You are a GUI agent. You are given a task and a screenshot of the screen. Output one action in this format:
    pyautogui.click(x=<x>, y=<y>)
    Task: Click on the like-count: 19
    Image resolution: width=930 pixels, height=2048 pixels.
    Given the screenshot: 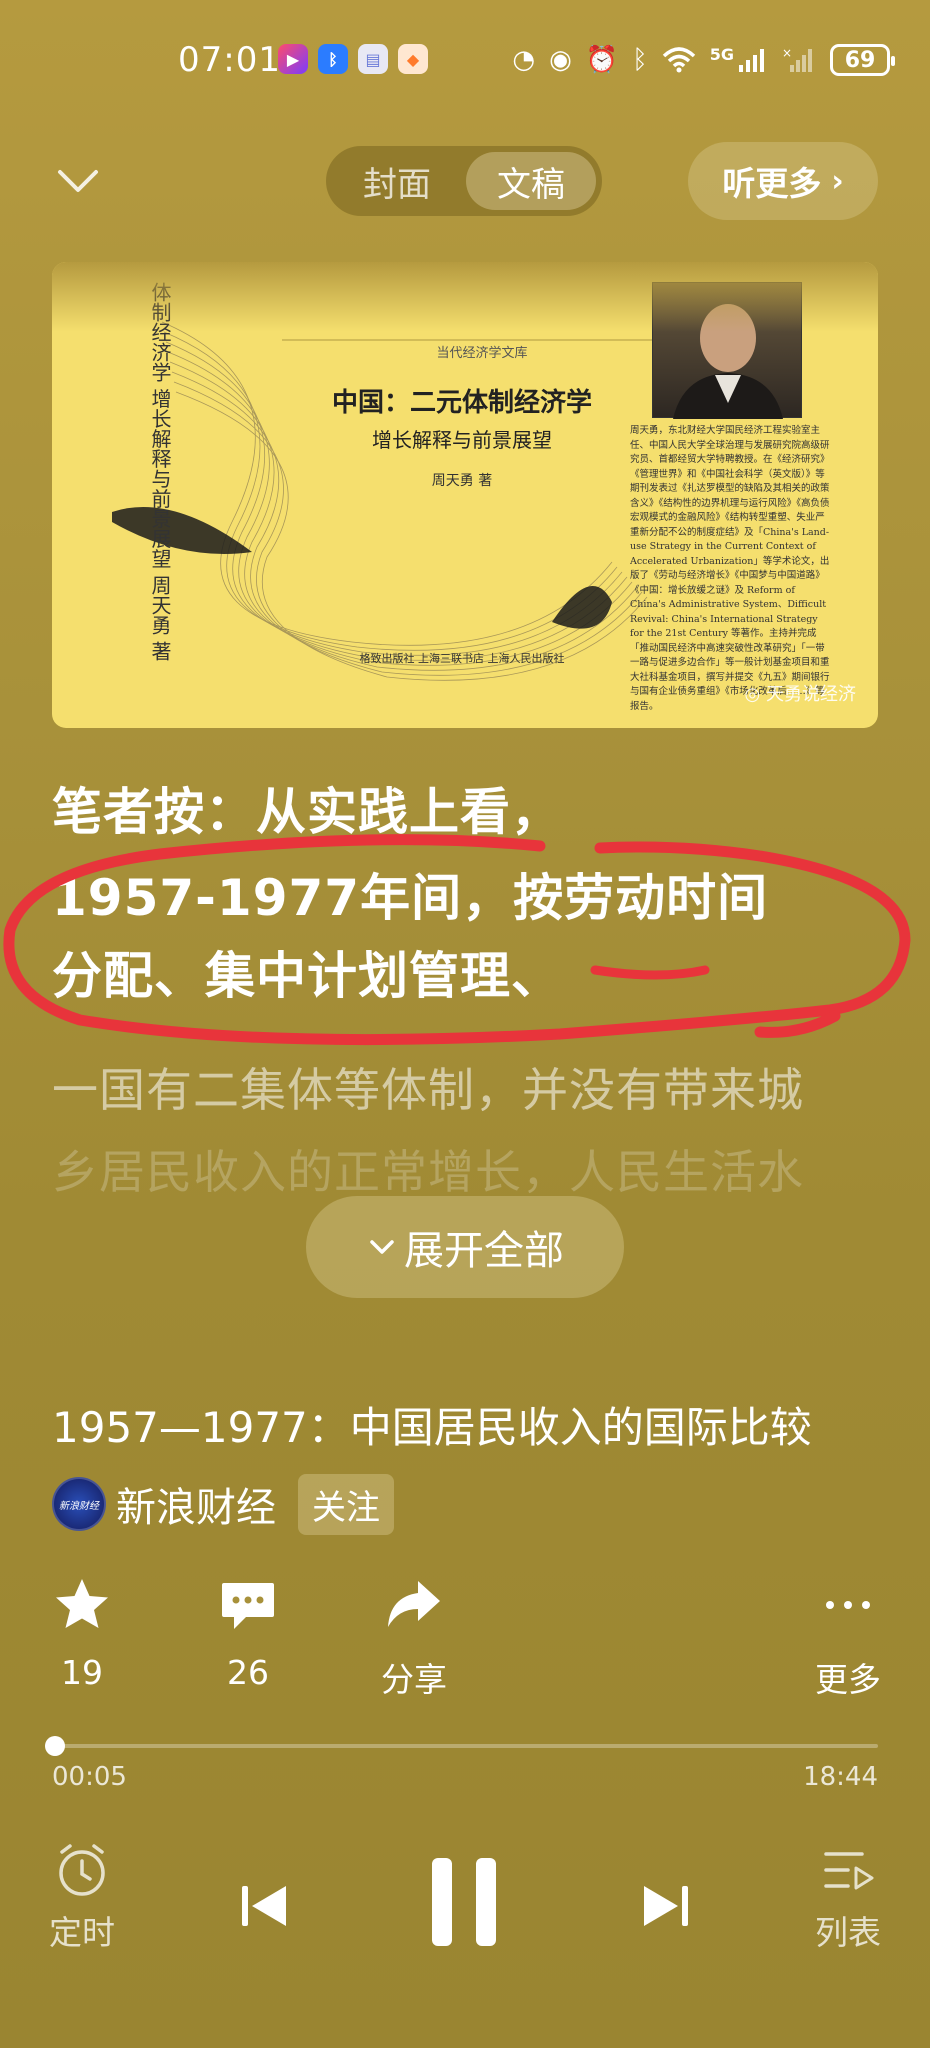 What is the action you would take?
    pyautogui.click(x=82, y=1672)
    